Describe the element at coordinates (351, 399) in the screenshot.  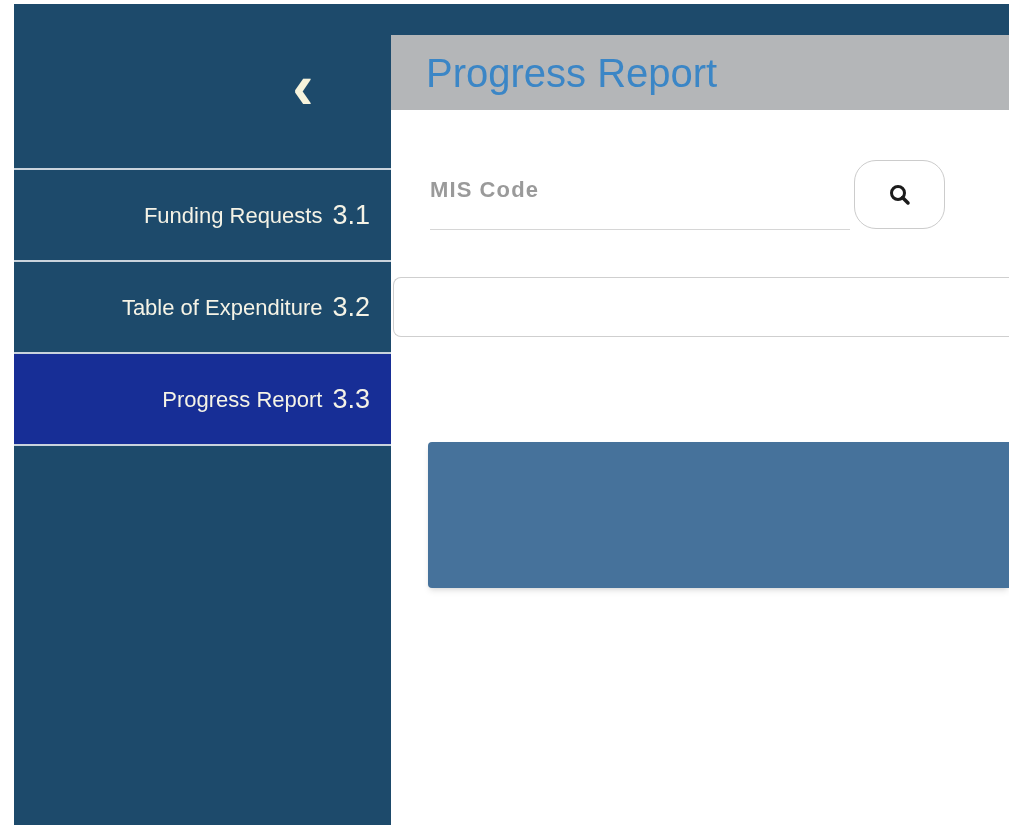
I see `item-number: 3.3` at that location.